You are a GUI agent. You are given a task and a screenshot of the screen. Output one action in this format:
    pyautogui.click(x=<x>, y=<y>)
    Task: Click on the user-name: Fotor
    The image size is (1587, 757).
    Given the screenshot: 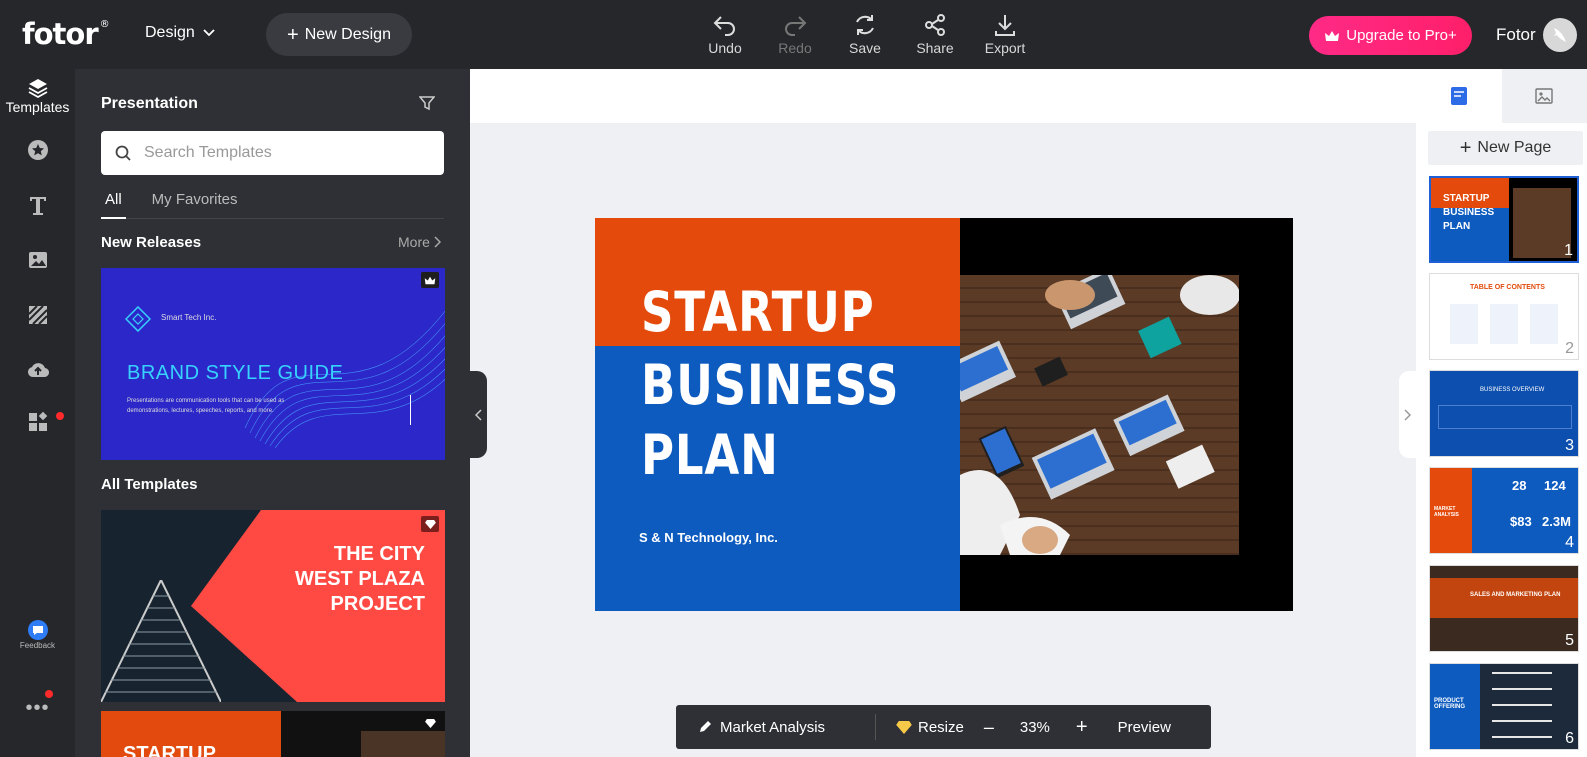 What is the action you would take?
    pyautogui.click(x=1516, y=35)
    